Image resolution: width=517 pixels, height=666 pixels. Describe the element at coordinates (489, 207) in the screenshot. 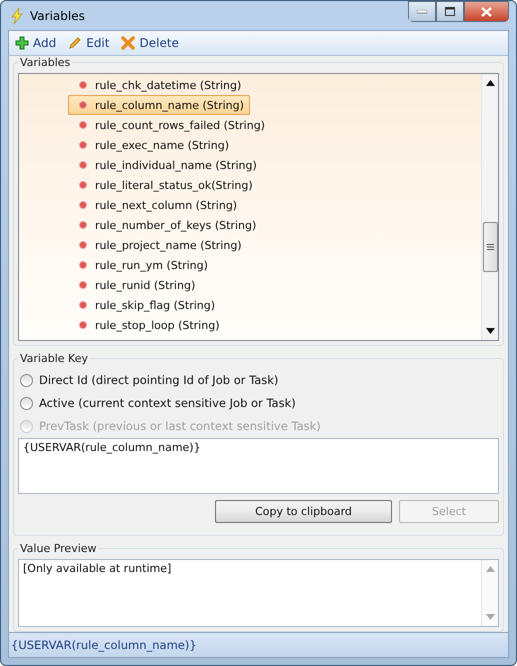

I see `scrollbar` at that location.